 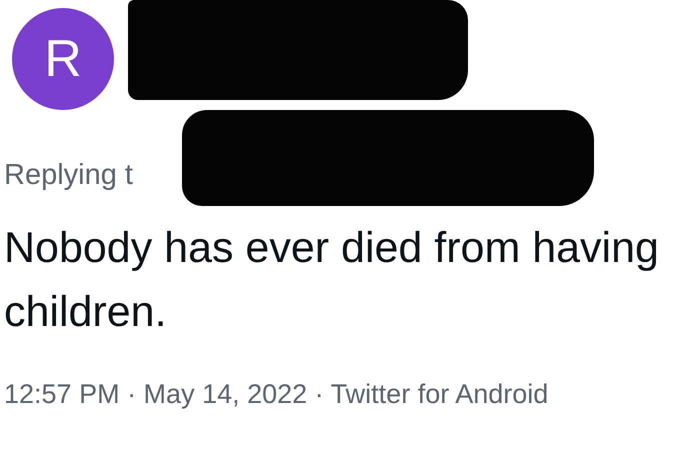 I want to click on avatar: R, so click(x=63, y=59).